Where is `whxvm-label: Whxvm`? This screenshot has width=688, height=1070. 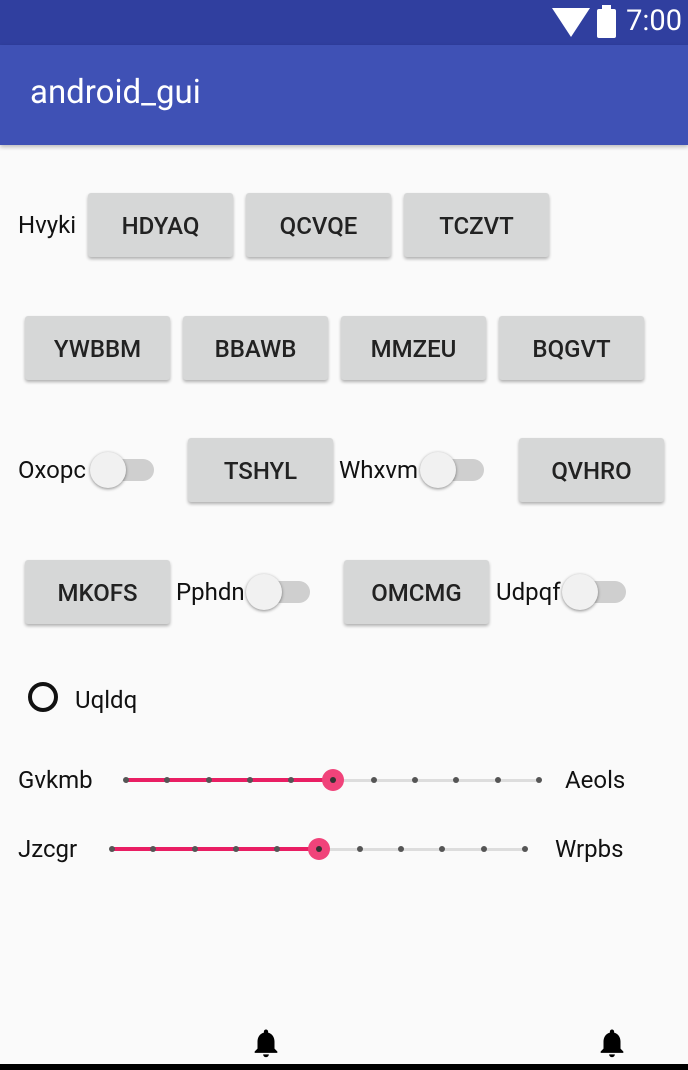 whxvm-label: Whxvm is located at coordinates (379, 470).